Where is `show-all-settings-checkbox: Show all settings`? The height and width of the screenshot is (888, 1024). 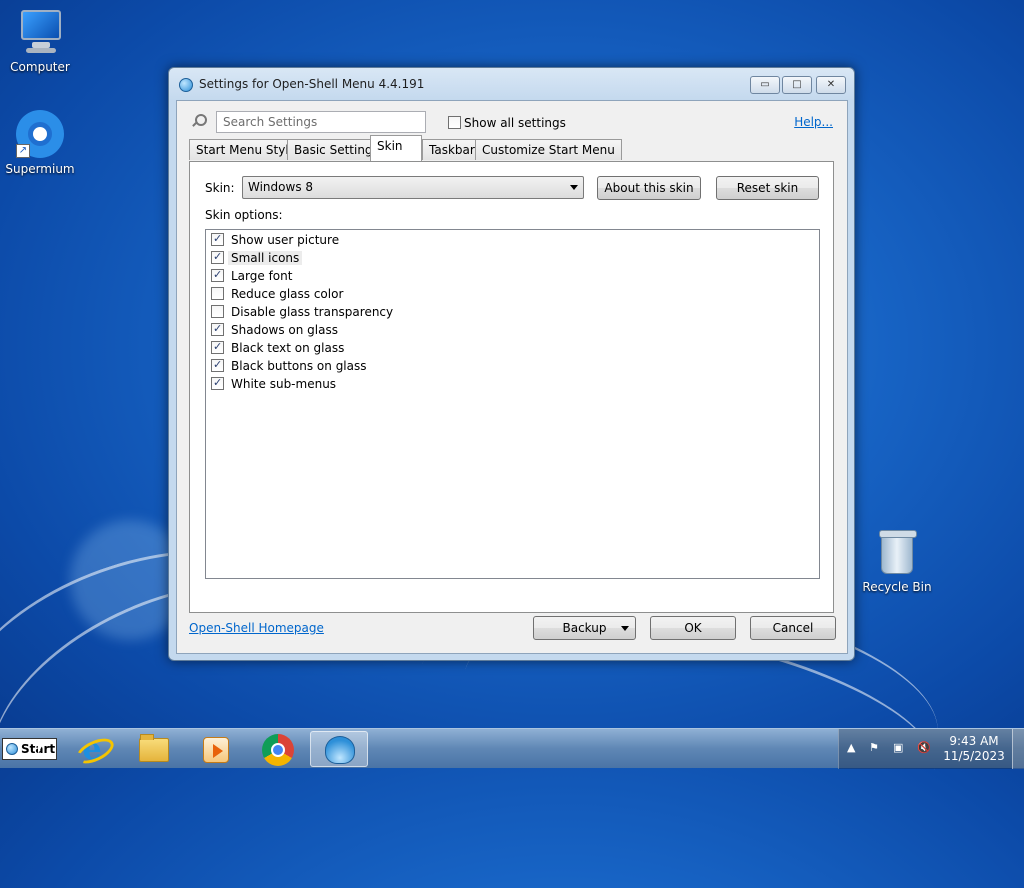
show-all-settings-checkbox: Show all settings is located at coordinates (507, 122).